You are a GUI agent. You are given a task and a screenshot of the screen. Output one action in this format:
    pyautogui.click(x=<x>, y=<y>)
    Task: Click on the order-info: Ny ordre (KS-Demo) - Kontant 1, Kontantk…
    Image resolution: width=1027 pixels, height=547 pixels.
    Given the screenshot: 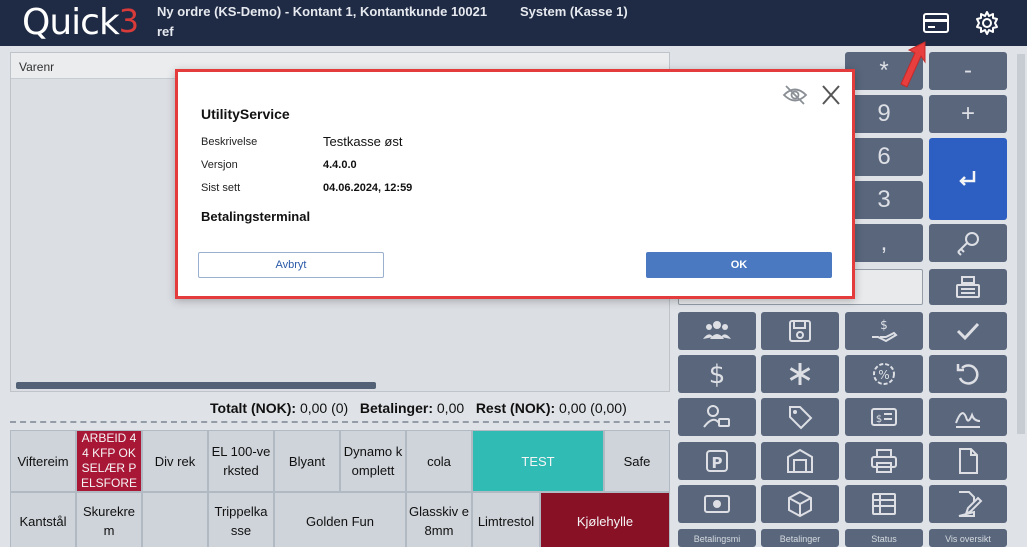 What is the action you would take?
    pyautogui.click(x=322, y=11)
    